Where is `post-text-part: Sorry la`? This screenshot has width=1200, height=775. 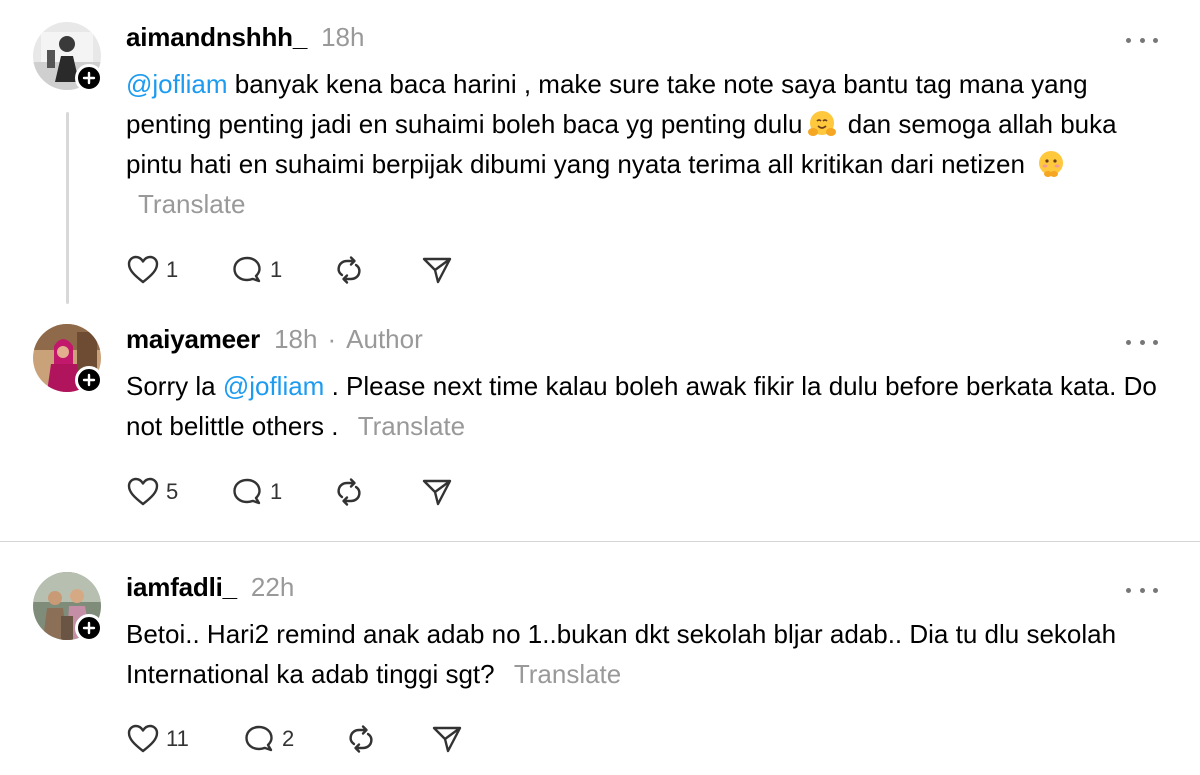
post-text-part: Sorry la is located at coordinates (174, 386).